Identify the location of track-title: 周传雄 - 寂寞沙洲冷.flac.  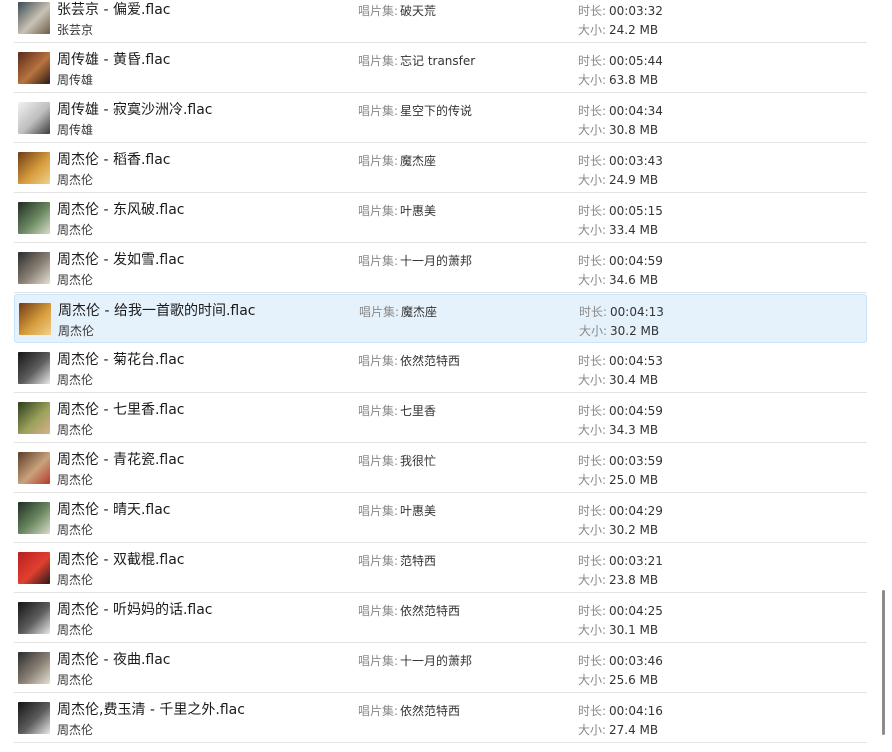
(135, 110).